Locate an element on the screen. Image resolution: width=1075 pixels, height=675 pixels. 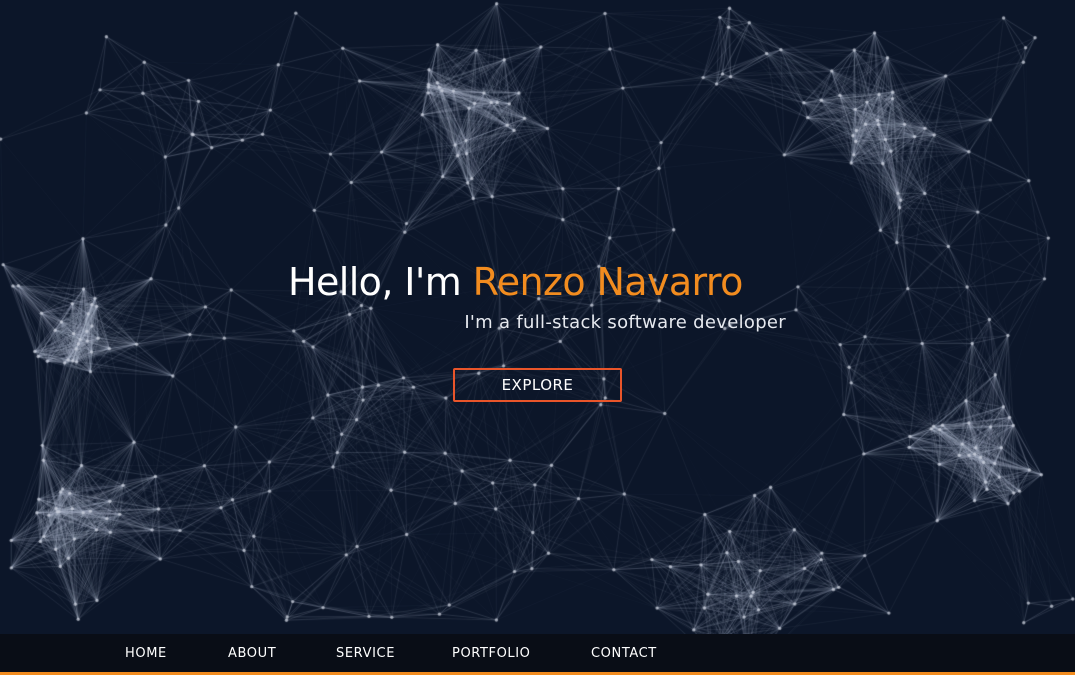
explore-button: EXPLORE is located at coordinates (537, 385).